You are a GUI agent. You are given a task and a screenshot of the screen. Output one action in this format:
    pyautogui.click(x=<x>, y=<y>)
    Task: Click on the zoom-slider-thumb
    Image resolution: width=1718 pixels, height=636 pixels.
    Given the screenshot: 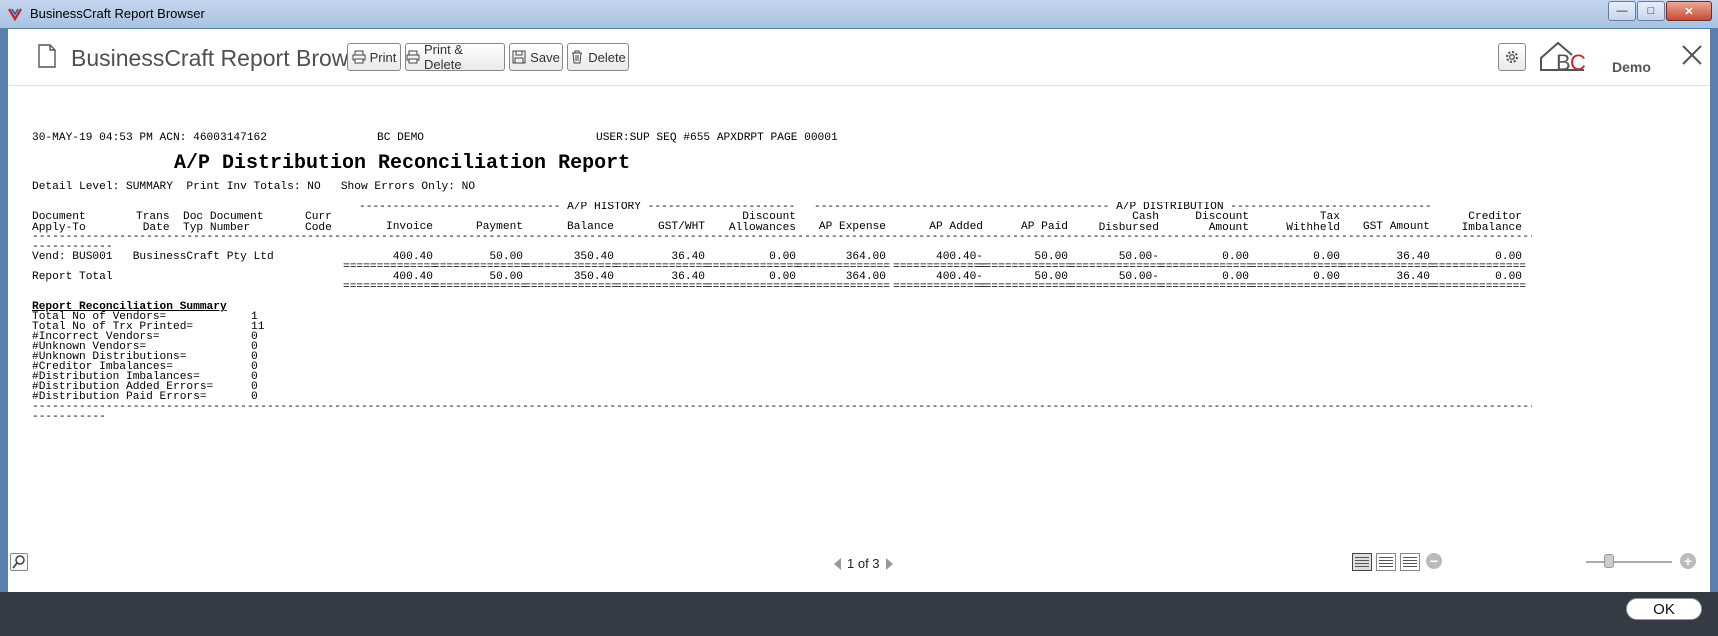 What is the action you would take?
    pyautogui.click(x=1609, y=561)
    